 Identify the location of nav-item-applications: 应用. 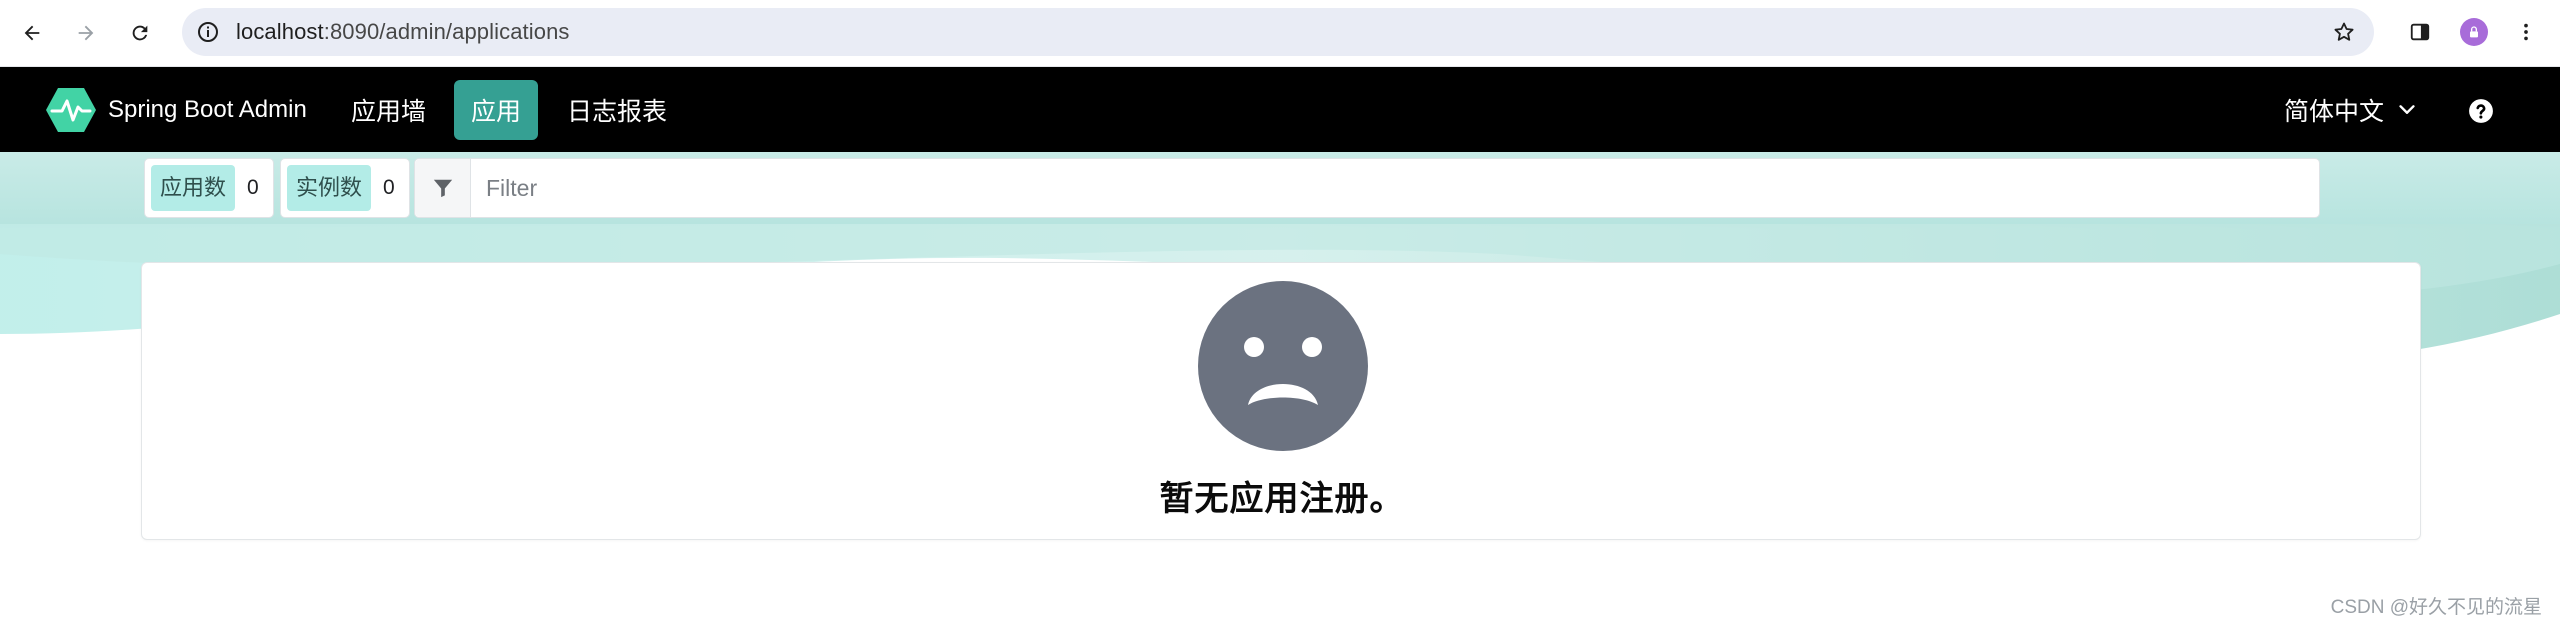
(496, 110).